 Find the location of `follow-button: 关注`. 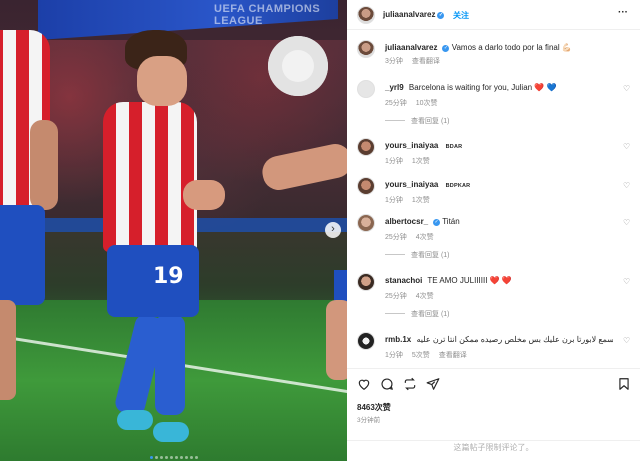

follow-button: 关注 is located at coordinates (461, 15).